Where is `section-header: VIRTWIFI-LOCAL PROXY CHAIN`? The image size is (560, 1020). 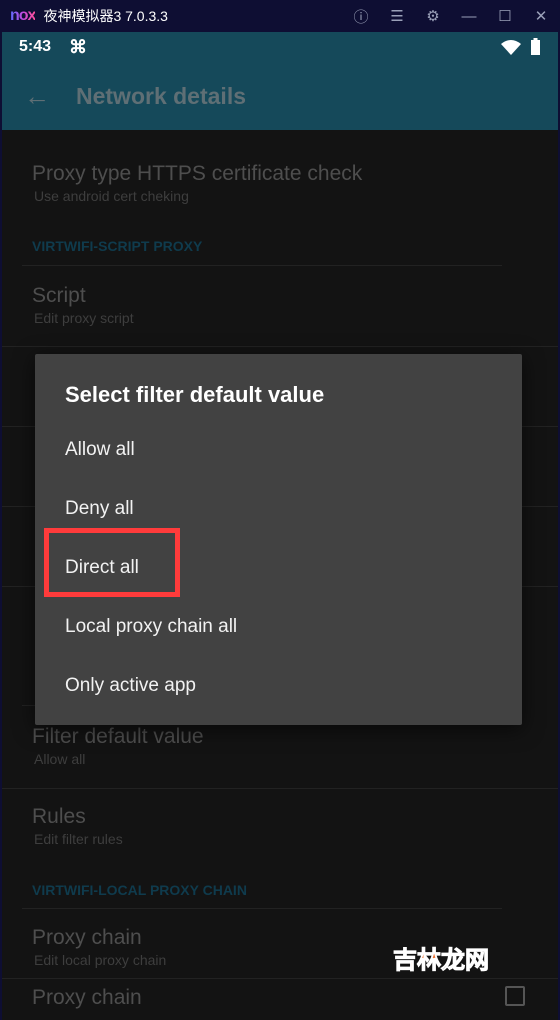 section-header: VIRTWIFI-LOCAL PROXY CHAIN is located at coordinates (139, 890).